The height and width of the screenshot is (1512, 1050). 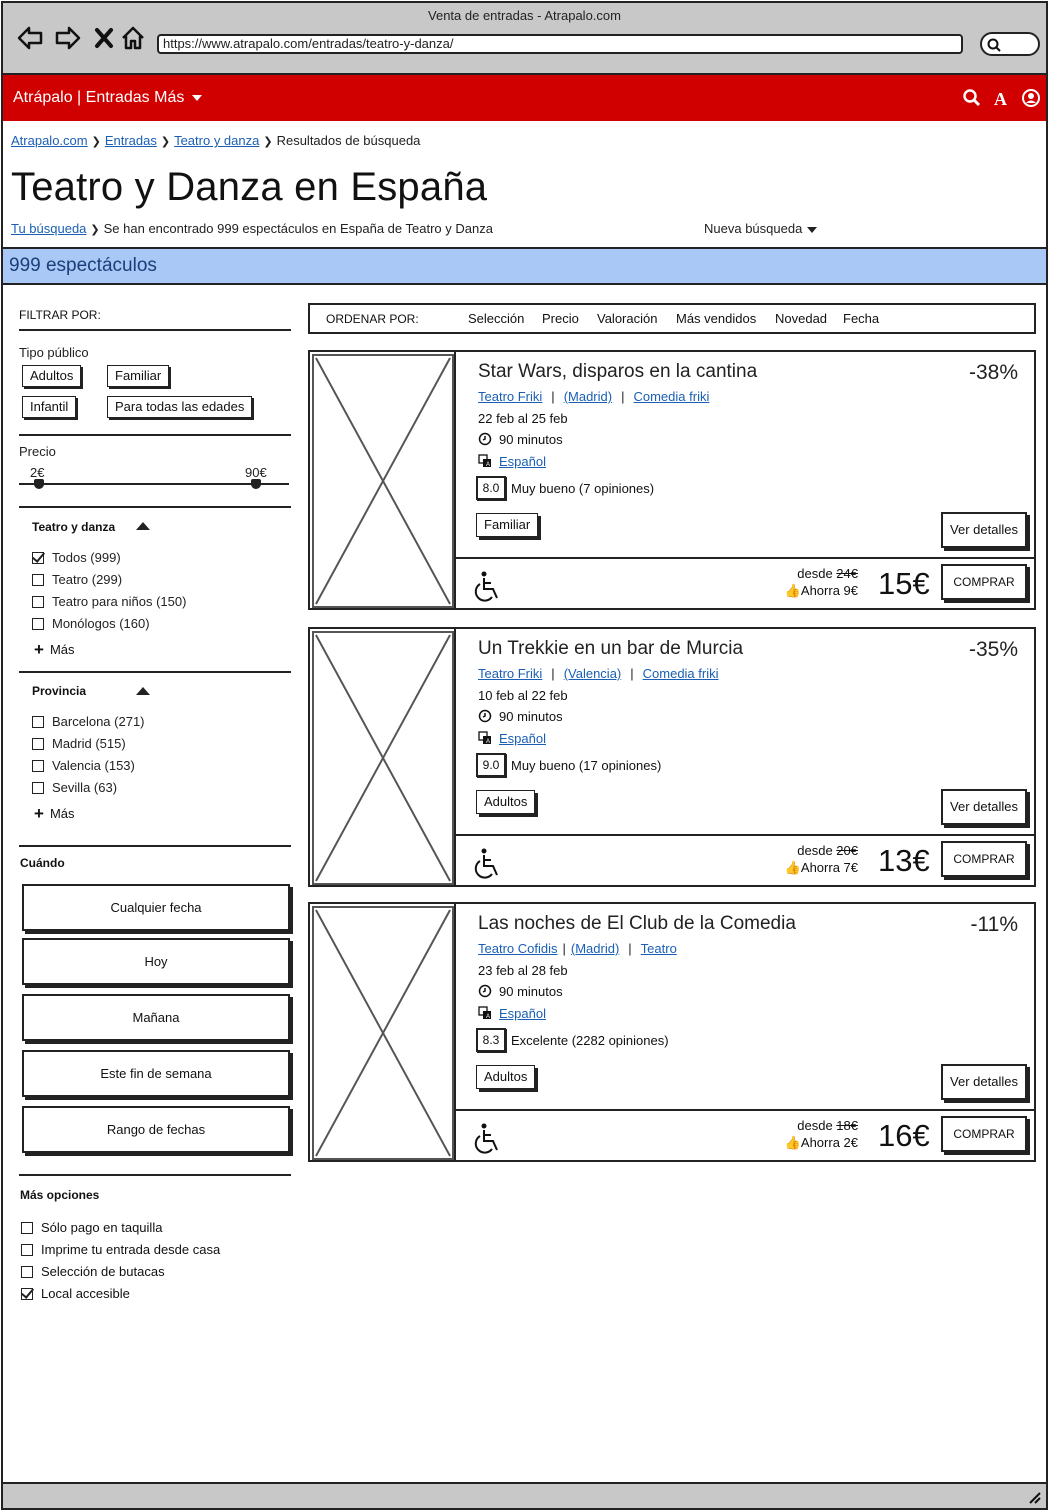 I want to click on category-todos: Todos (999), so click(x=76, y=557).